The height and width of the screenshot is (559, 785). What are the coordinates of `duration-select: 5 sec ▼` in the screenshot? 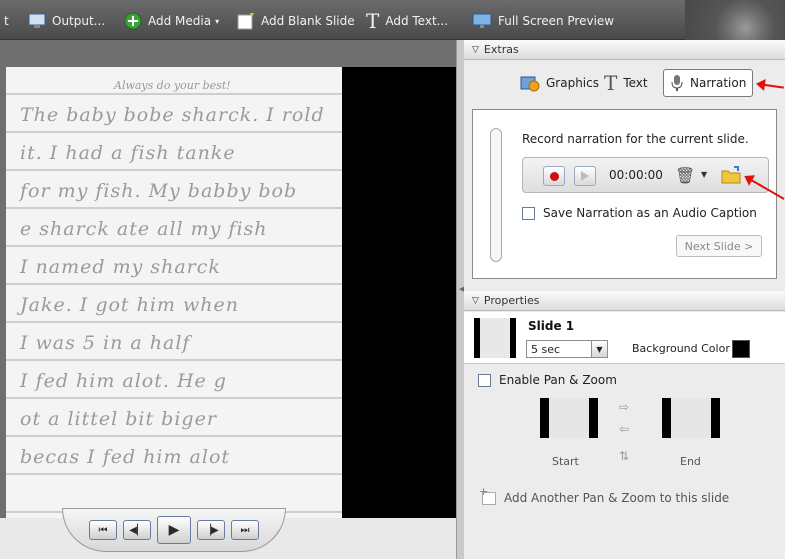 It's located at (567, 349).